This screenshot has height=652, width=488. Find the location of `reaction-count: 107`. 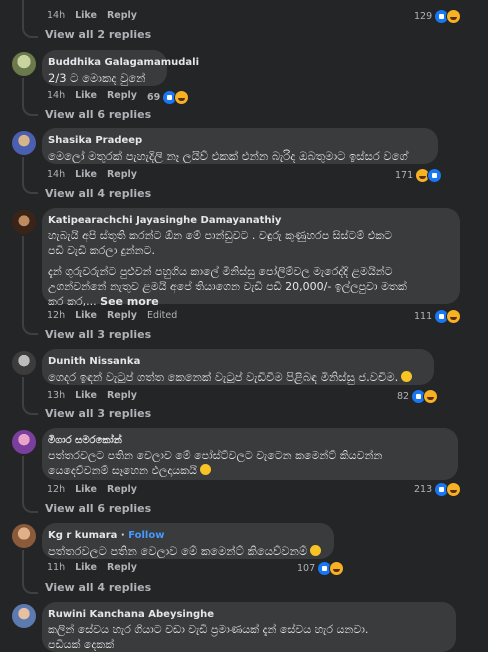

reaction-count: 107 is located at coordinates (306, 568).